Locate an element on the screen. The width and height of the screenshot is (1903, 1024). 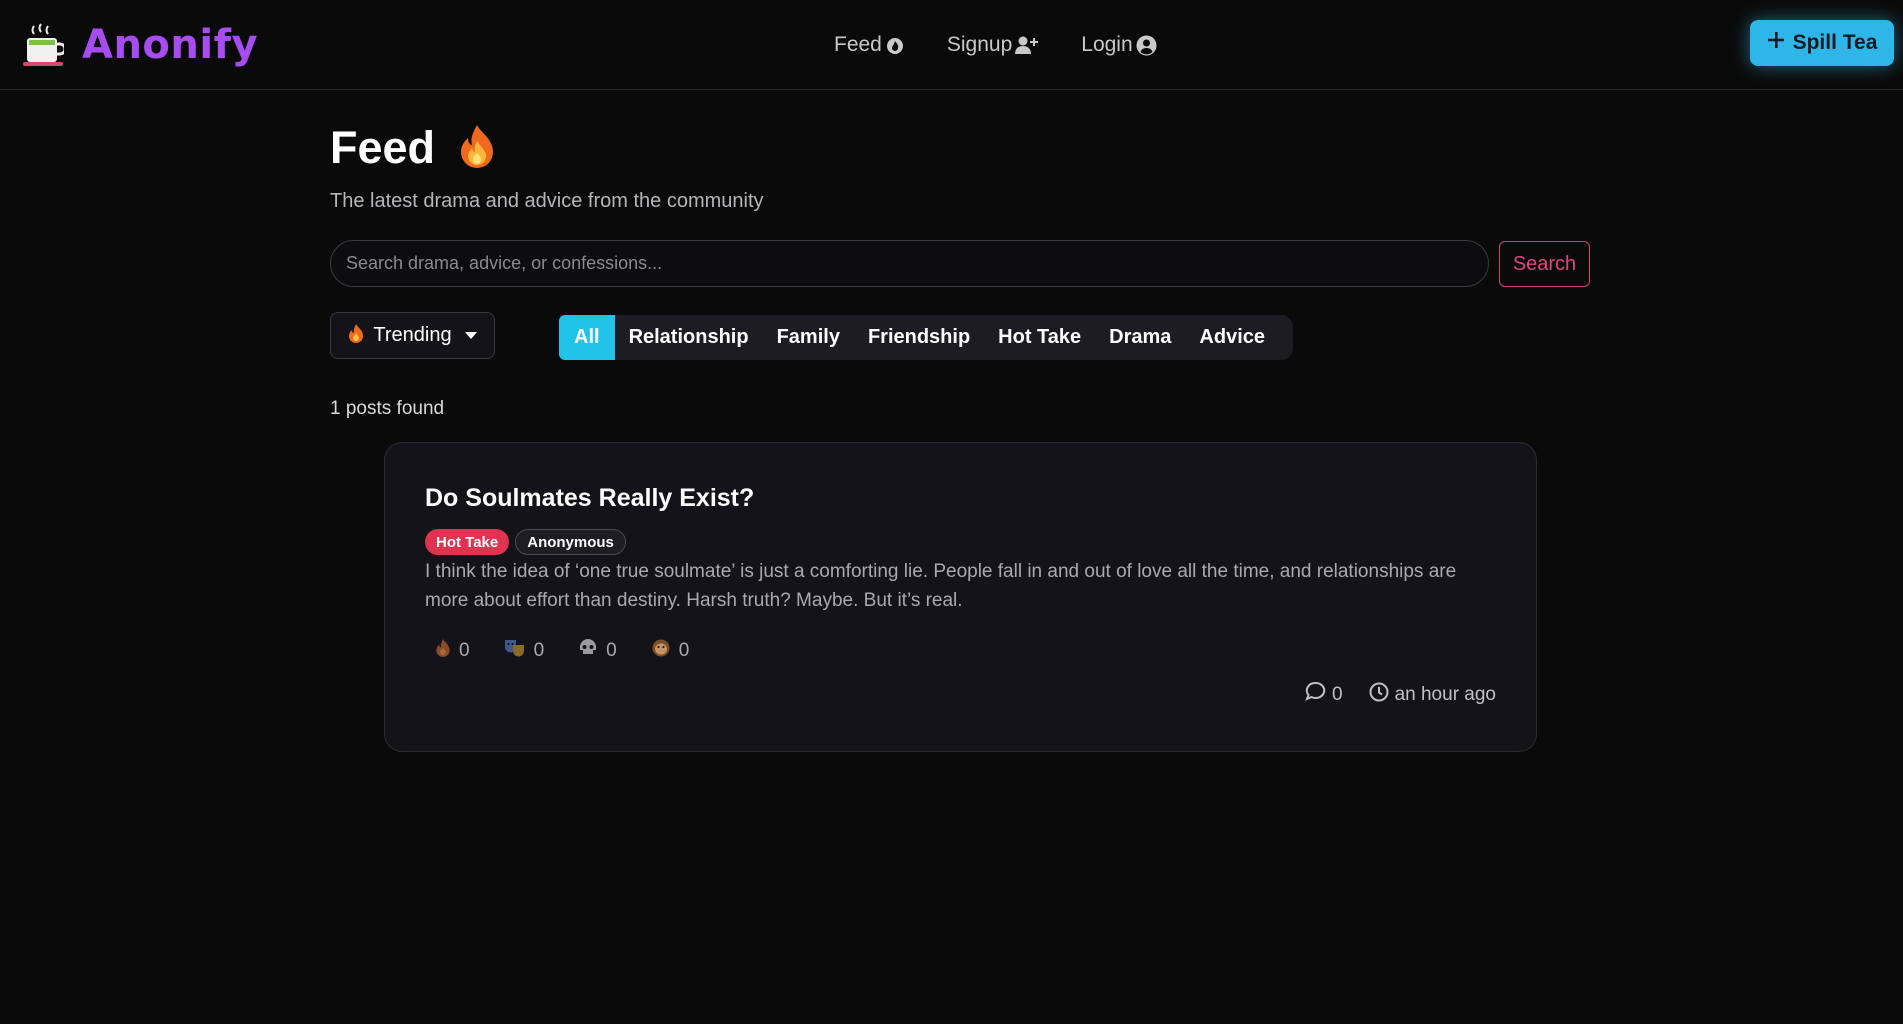
page-title-text: Feed is located at coordinates (383, 147).